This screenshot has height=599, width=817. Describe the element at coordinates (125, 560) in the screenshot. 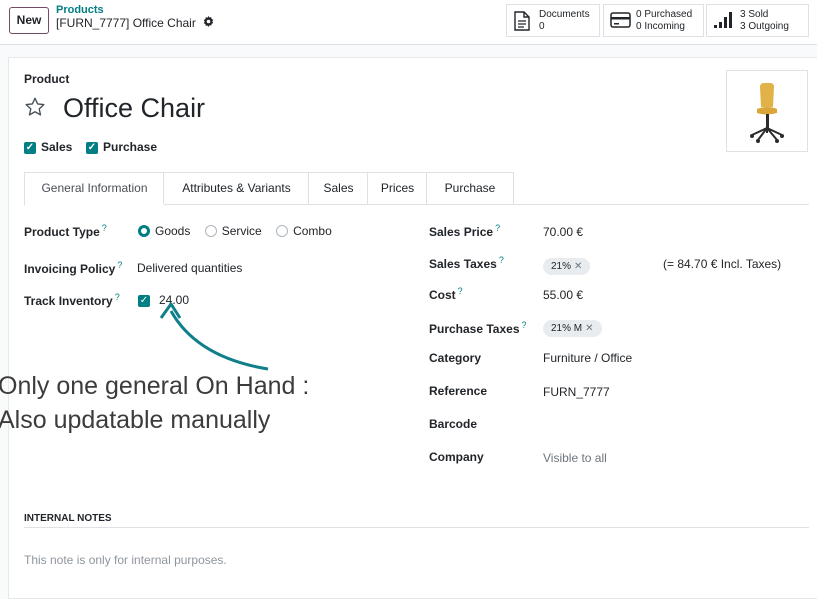

I see `internal-notes-editor: This note is only for internal purposes.` at that location.